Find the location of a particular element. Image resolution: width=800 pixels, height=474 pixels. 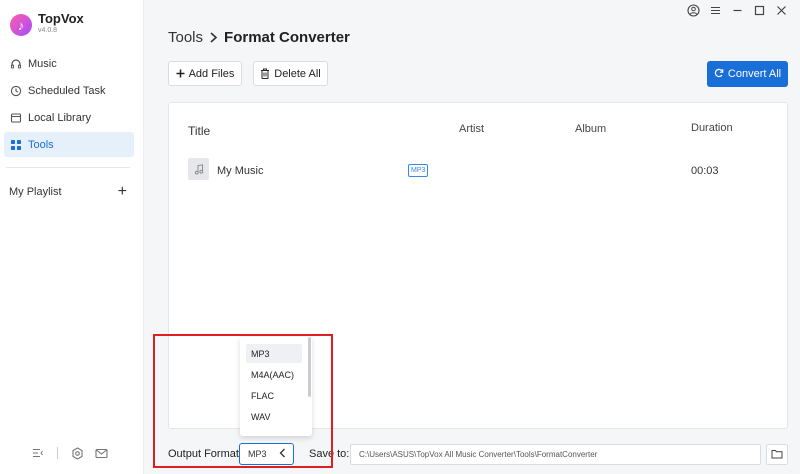

column-header-artist: Artist is located at coordinates (472, 129).